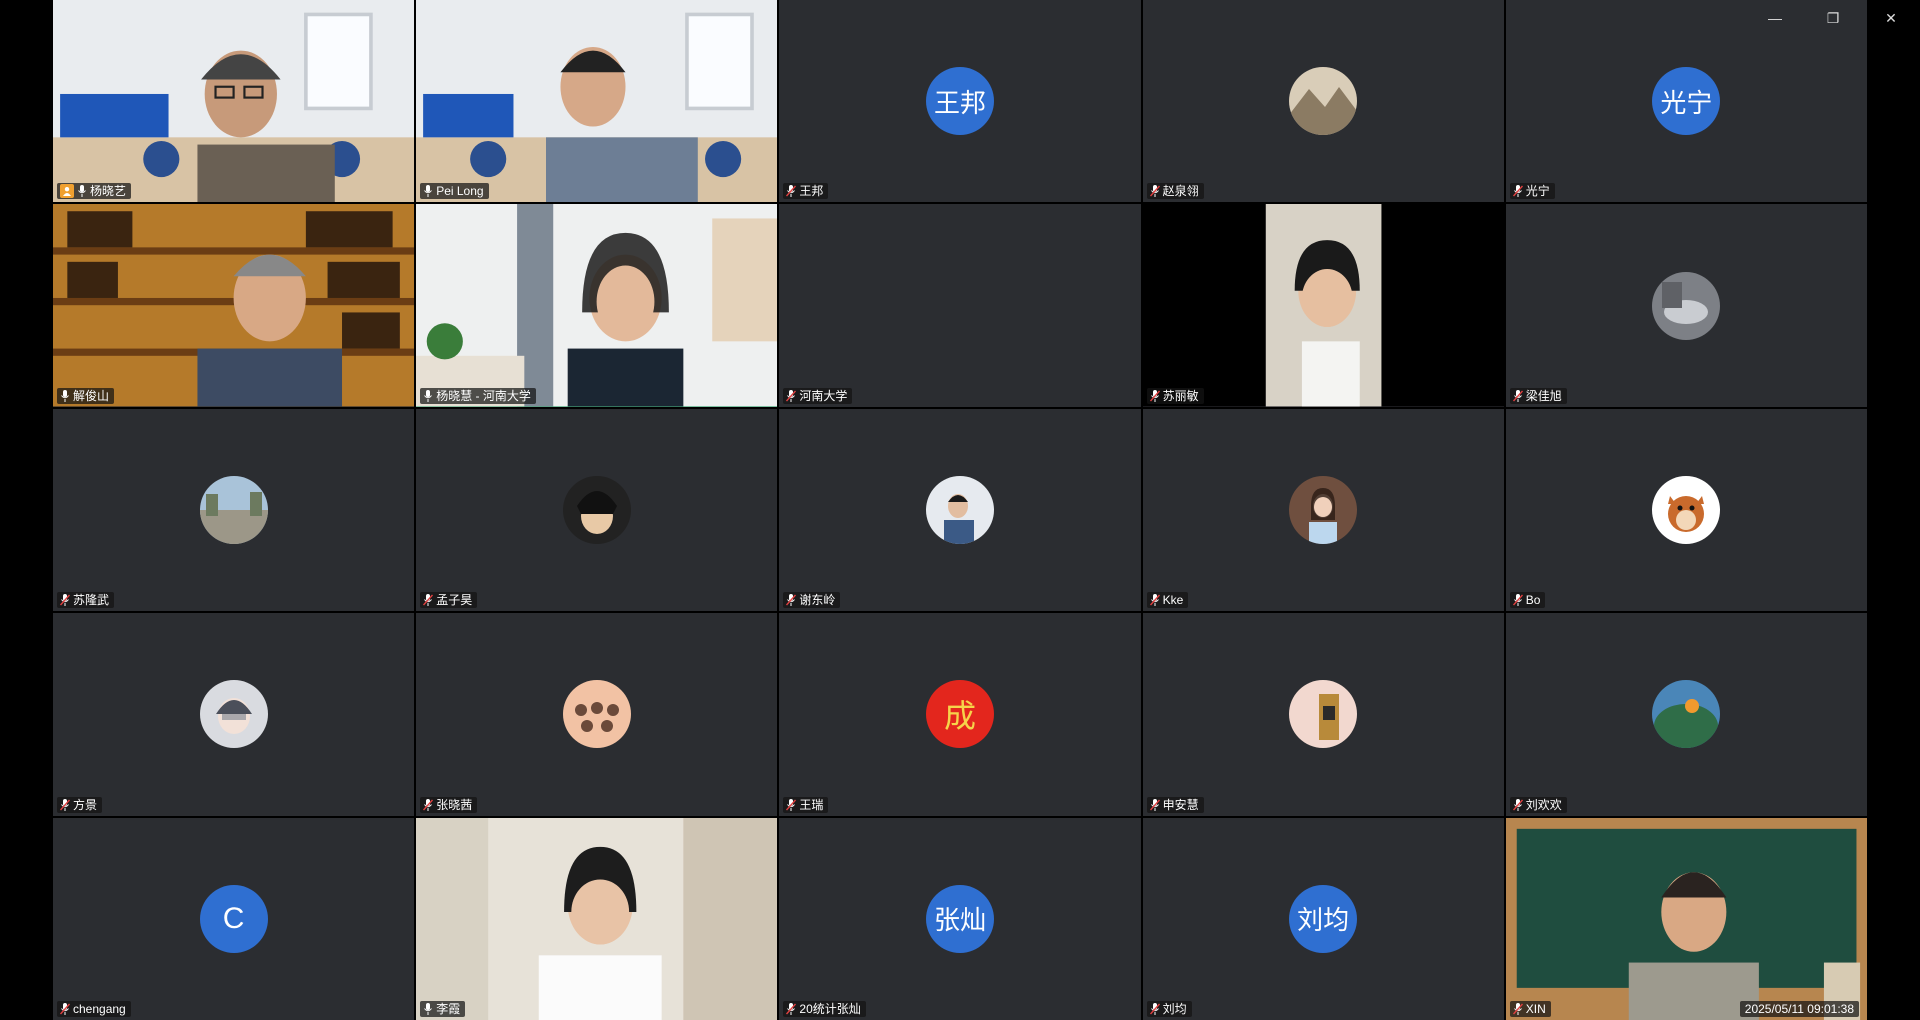 This screenshot has height=1020, width=1920. Describe the element at coordinates (830, 1008) in the screenshot. I see `participant-name: 20统计张灿` at that location.